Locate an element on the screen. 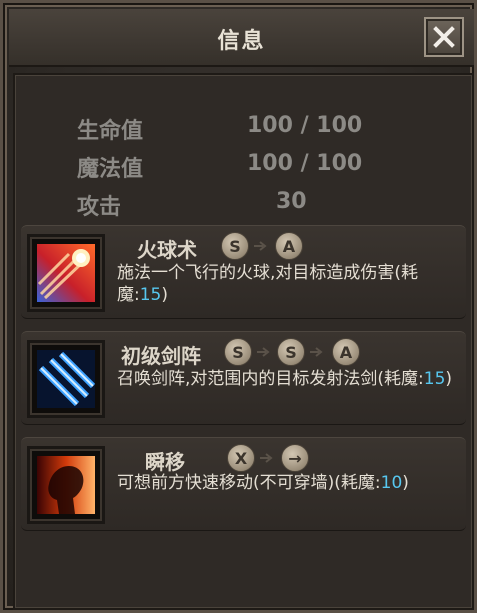  skill-description: 可想前方快速移动(不可穿墙)(耗魔:10) is located at coordinates (263, 483).